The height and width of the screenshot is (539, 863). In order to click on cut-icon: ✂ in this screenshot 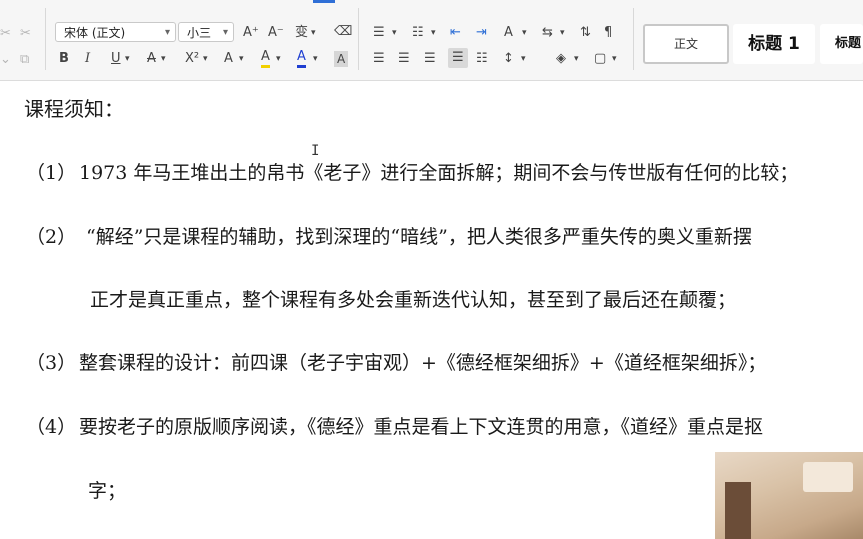, I will do `click(5, 34)`.